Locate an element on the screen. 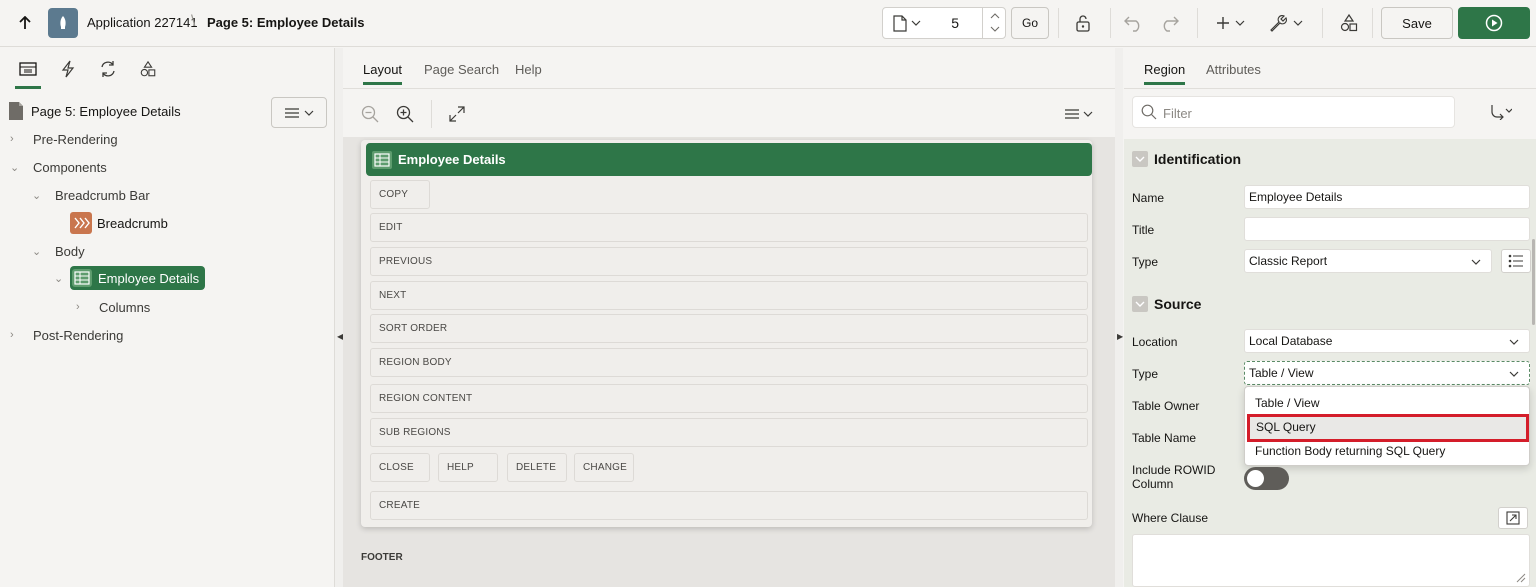 The image size is (1536, 587). undo-button is located at coordinates (1134, 23).